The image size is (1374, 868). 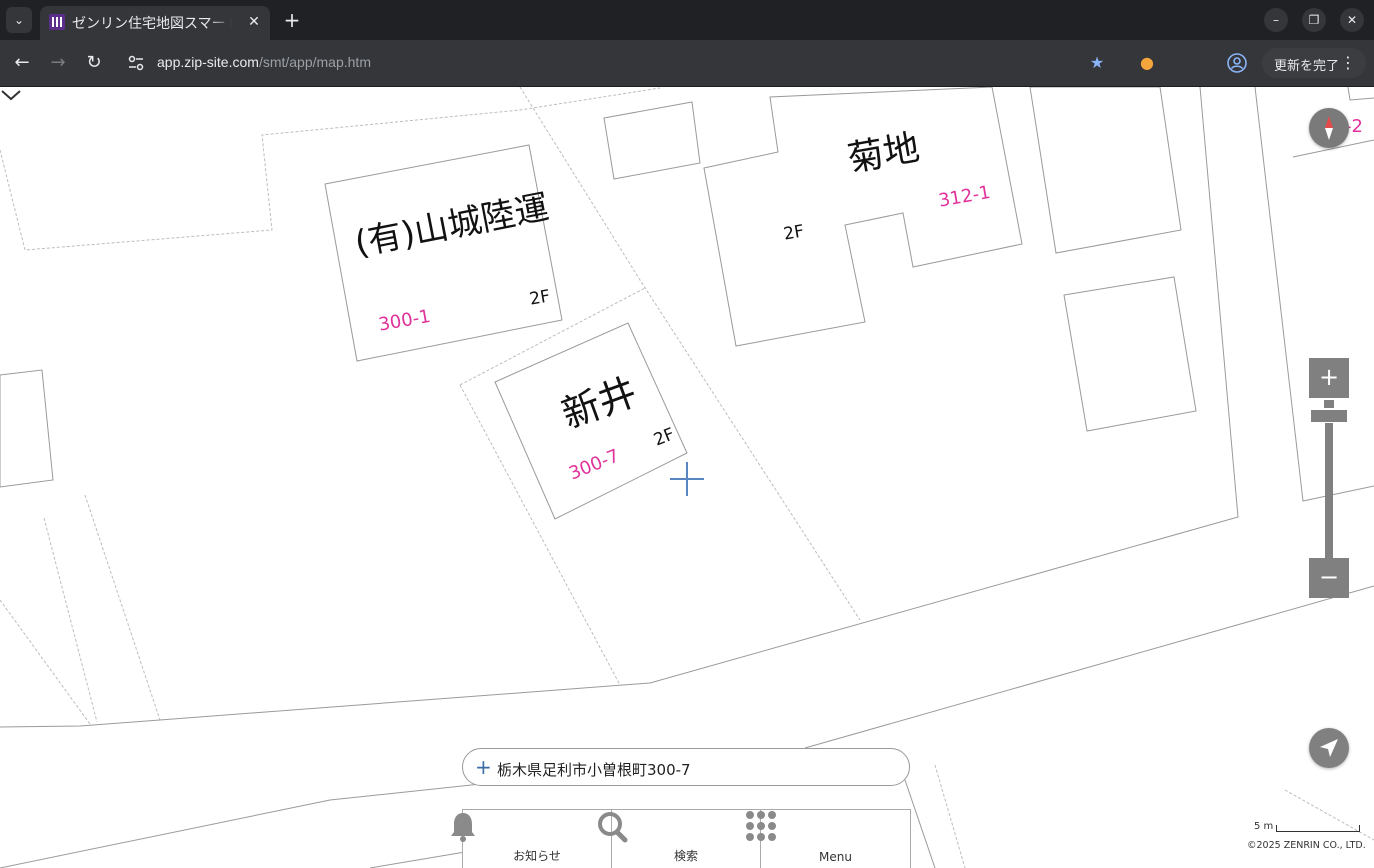 What do you see at coordinates (254, 22) in the screenshot?
I see `tab-close-icon: ✕` at bounding box center [254, 22].